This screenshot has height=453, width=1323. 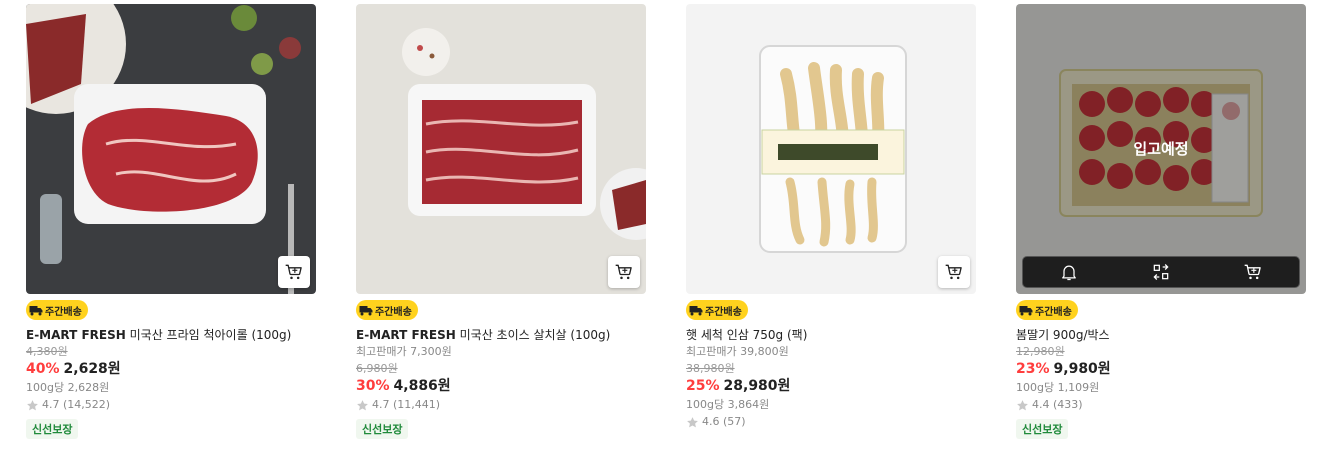 I want to click on restock-alert-button, so click(x=1069, y=272).